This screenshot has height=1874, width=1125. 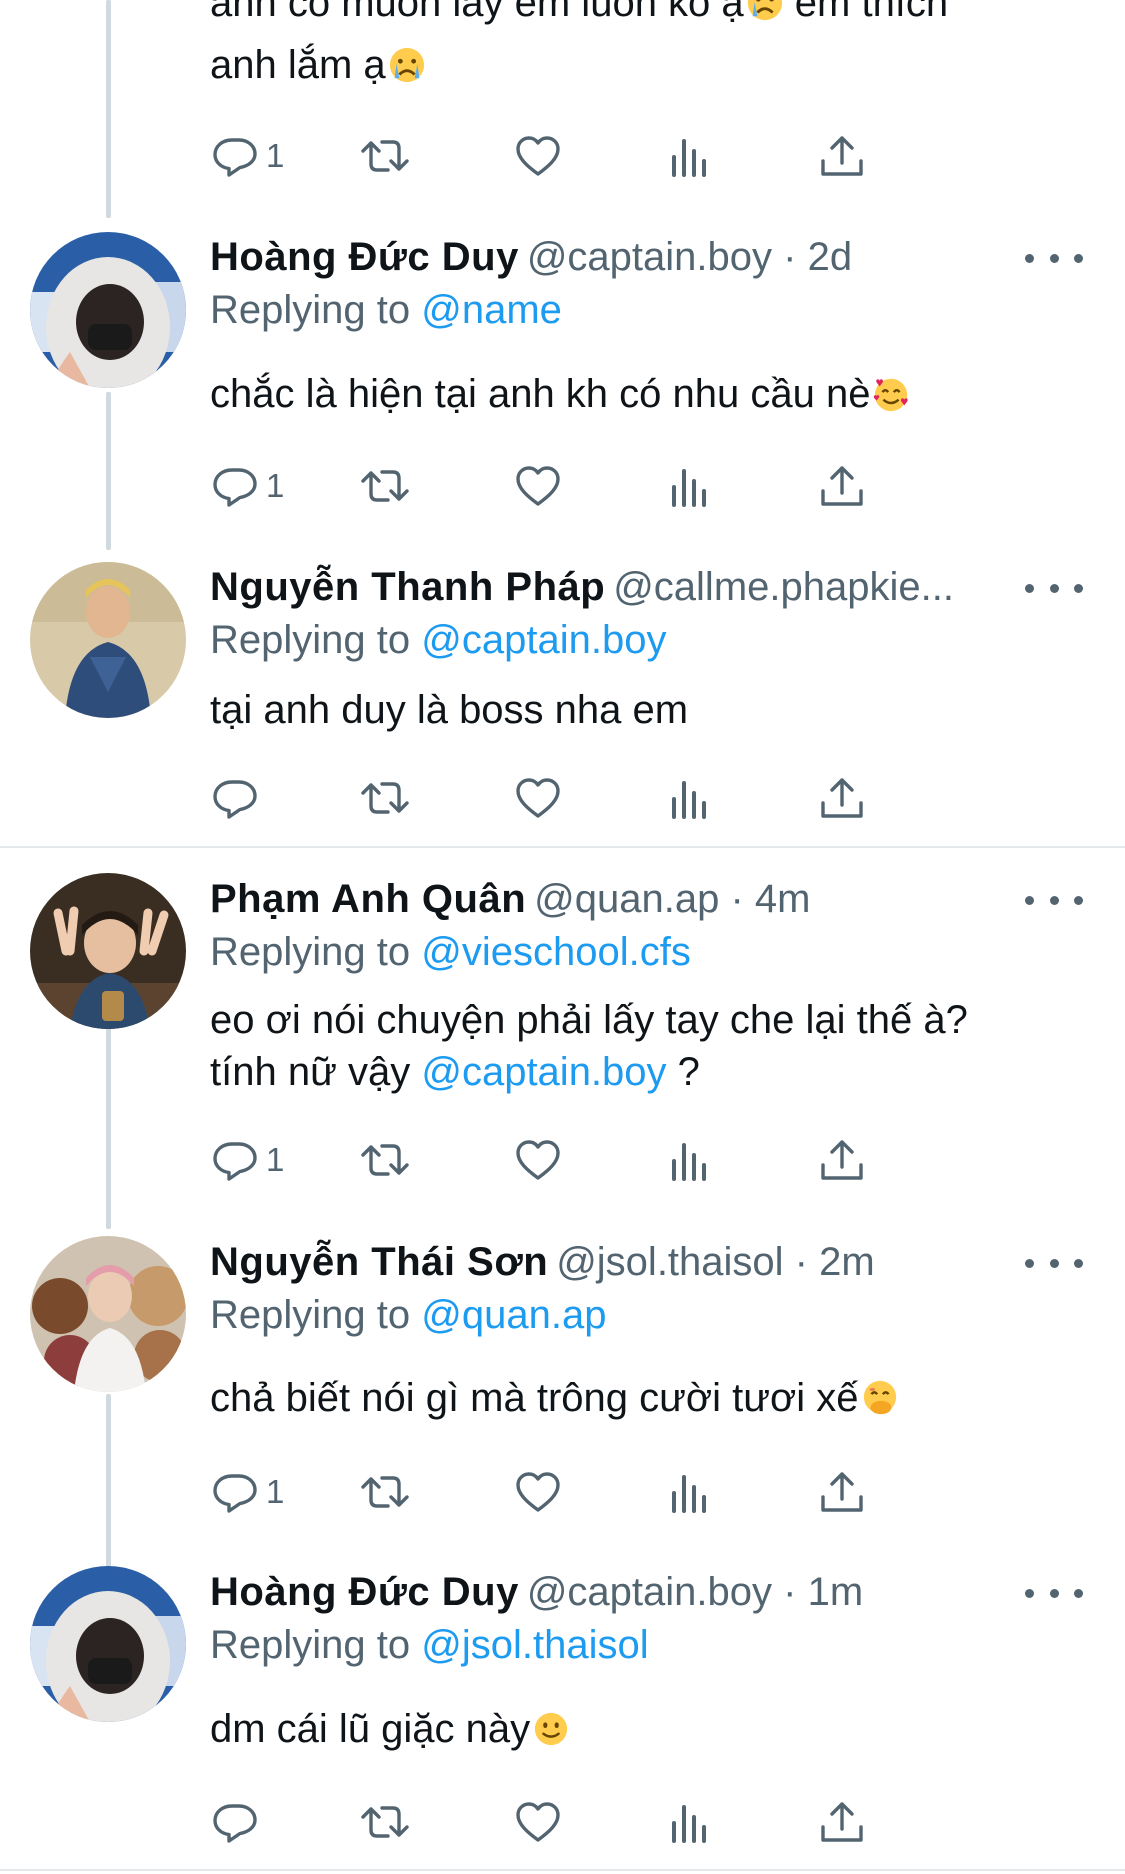 I want to click on replying-to-mention: @quan.ap, so click(x=513, y=1315).